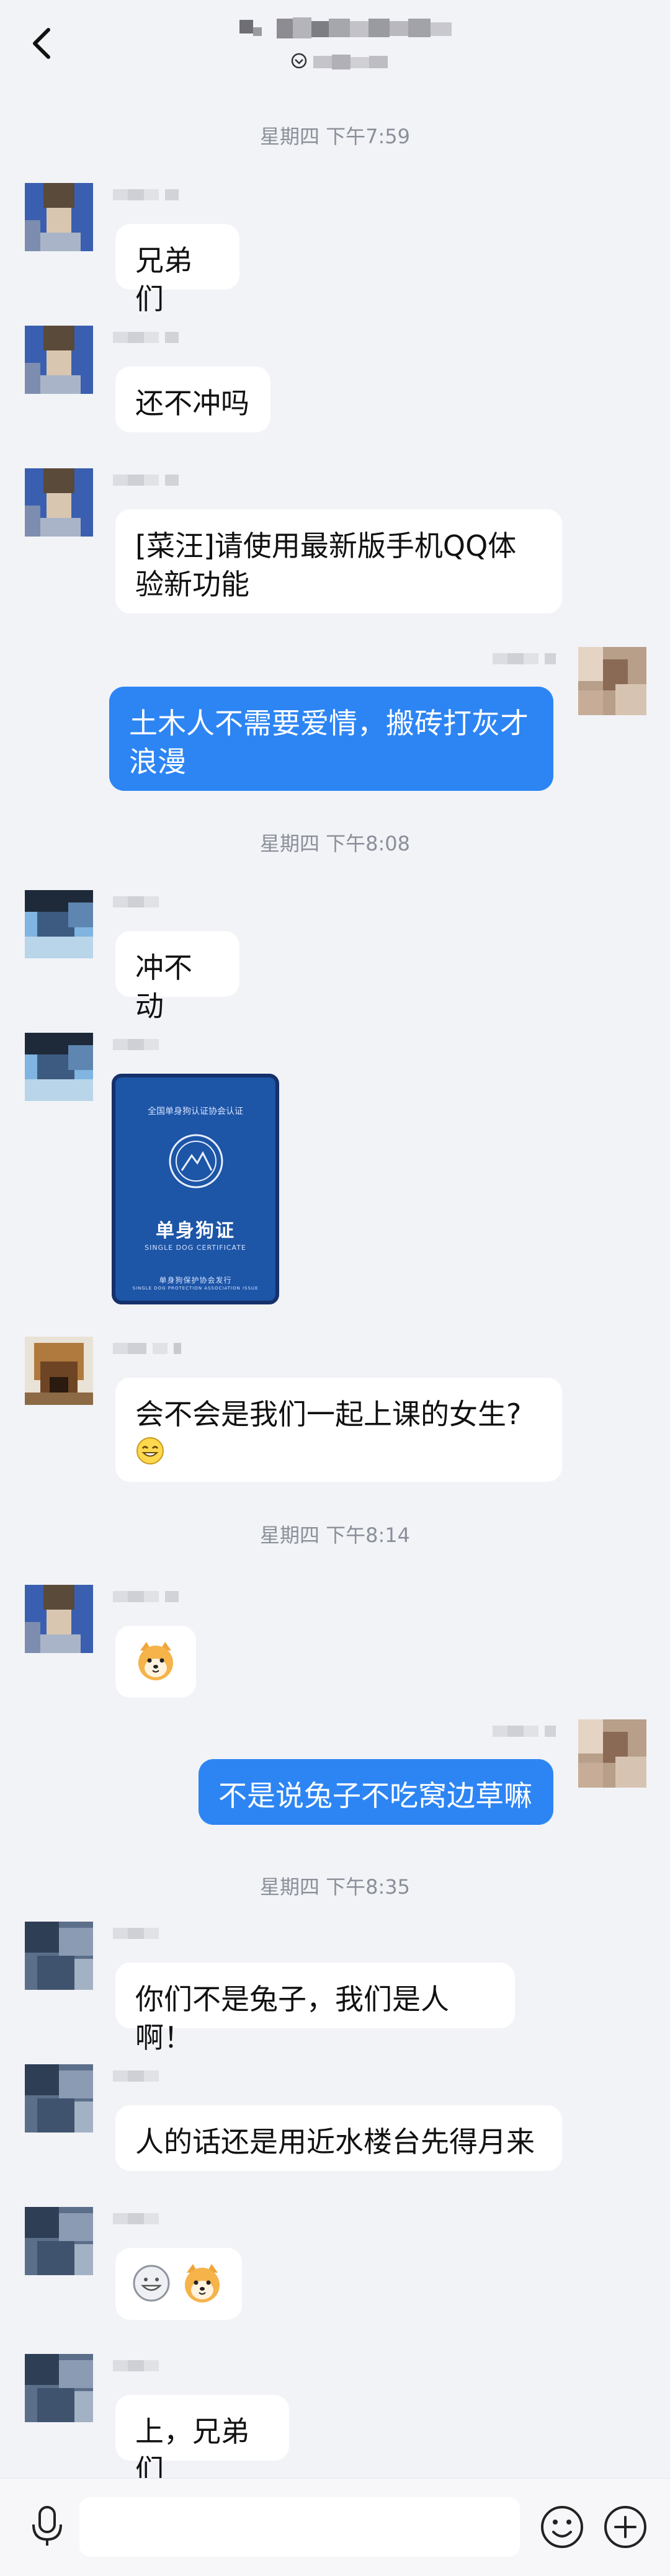 The width and height of the screenshot is (670, 2576). What do you see at coordinates (163, 987) in the screenshot?
I see `message-text: 冲不动` at bounding box center [163, 987].